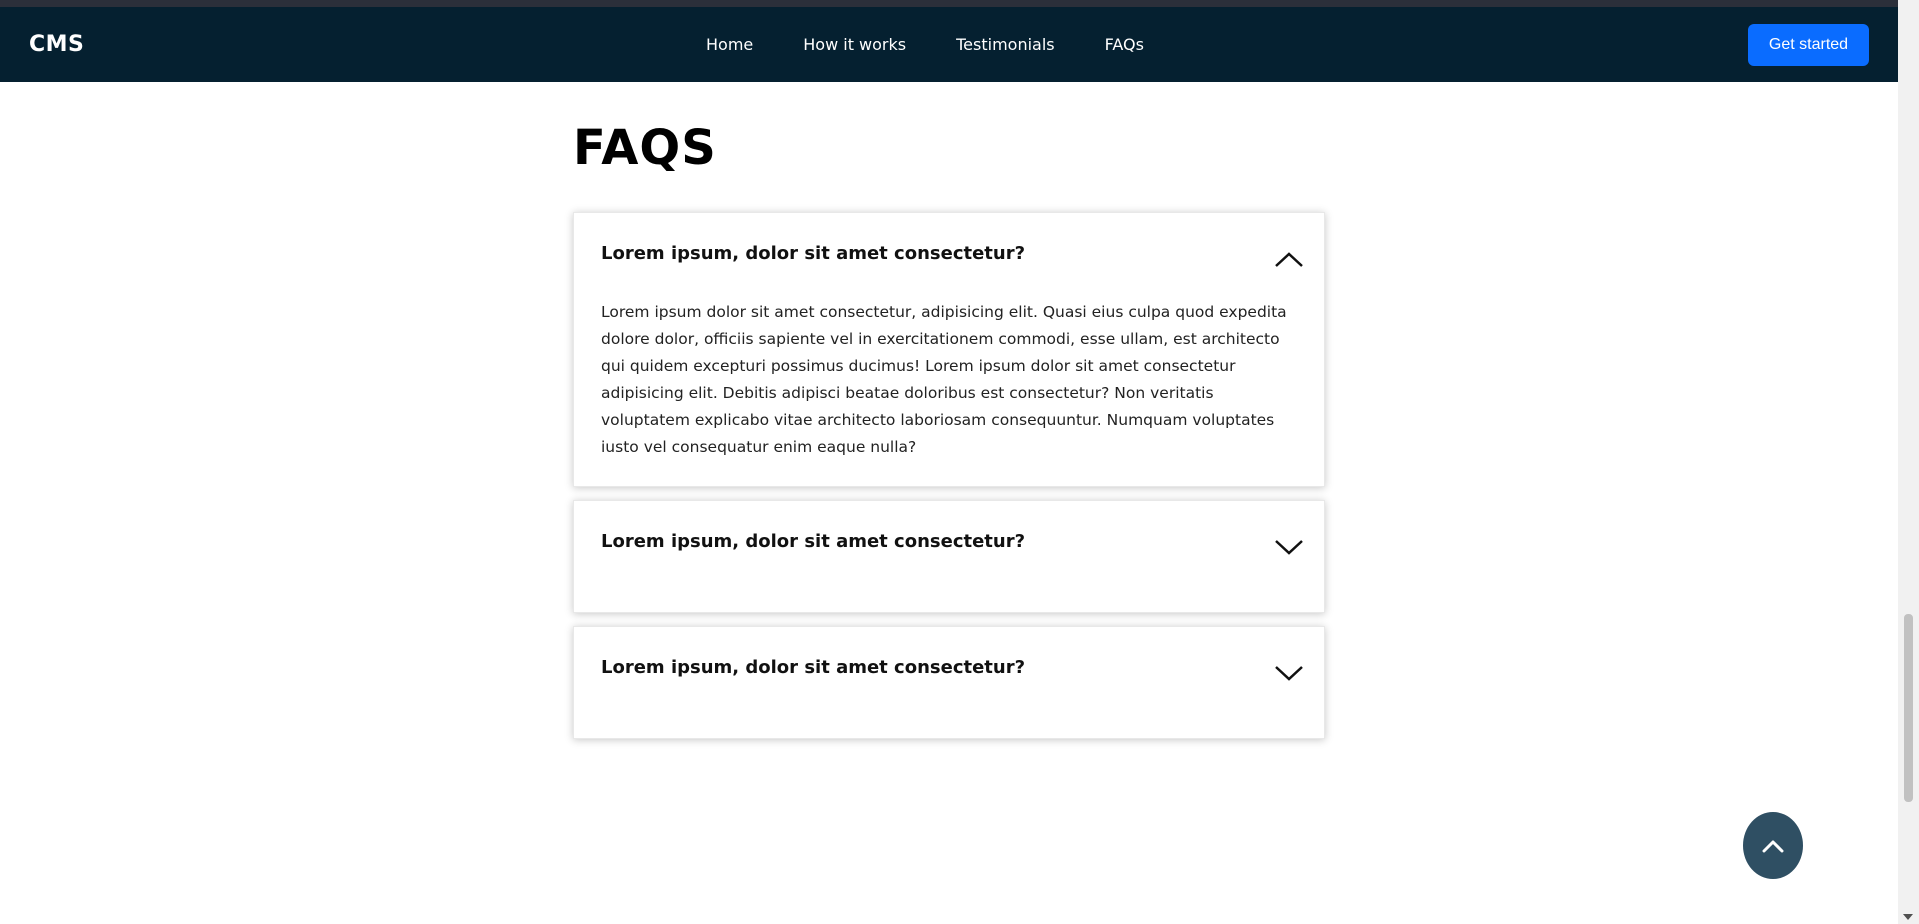  Describe the element at coordinates (1808, 45) in the screenshot. I see `get-started-button: Get started` at that location.